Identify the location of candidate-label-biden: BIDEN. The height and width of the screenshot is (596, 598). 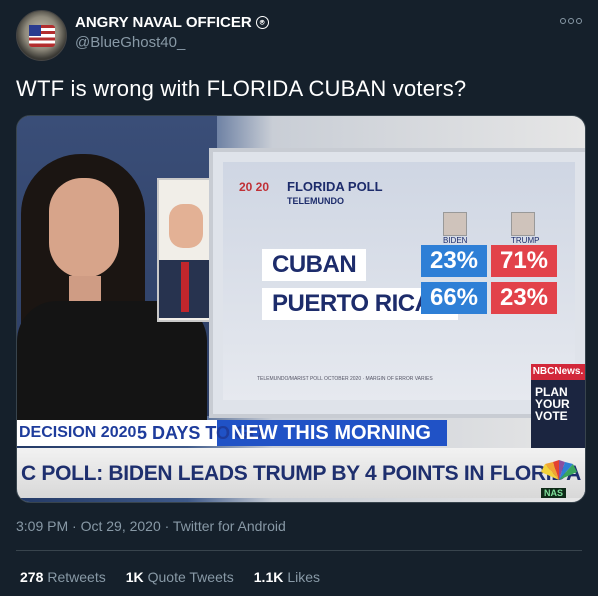
(455, 240).